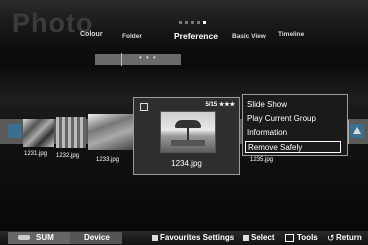 The image size is (368, 245). I want to click on tab-preference: Preference, so click(196, 36).